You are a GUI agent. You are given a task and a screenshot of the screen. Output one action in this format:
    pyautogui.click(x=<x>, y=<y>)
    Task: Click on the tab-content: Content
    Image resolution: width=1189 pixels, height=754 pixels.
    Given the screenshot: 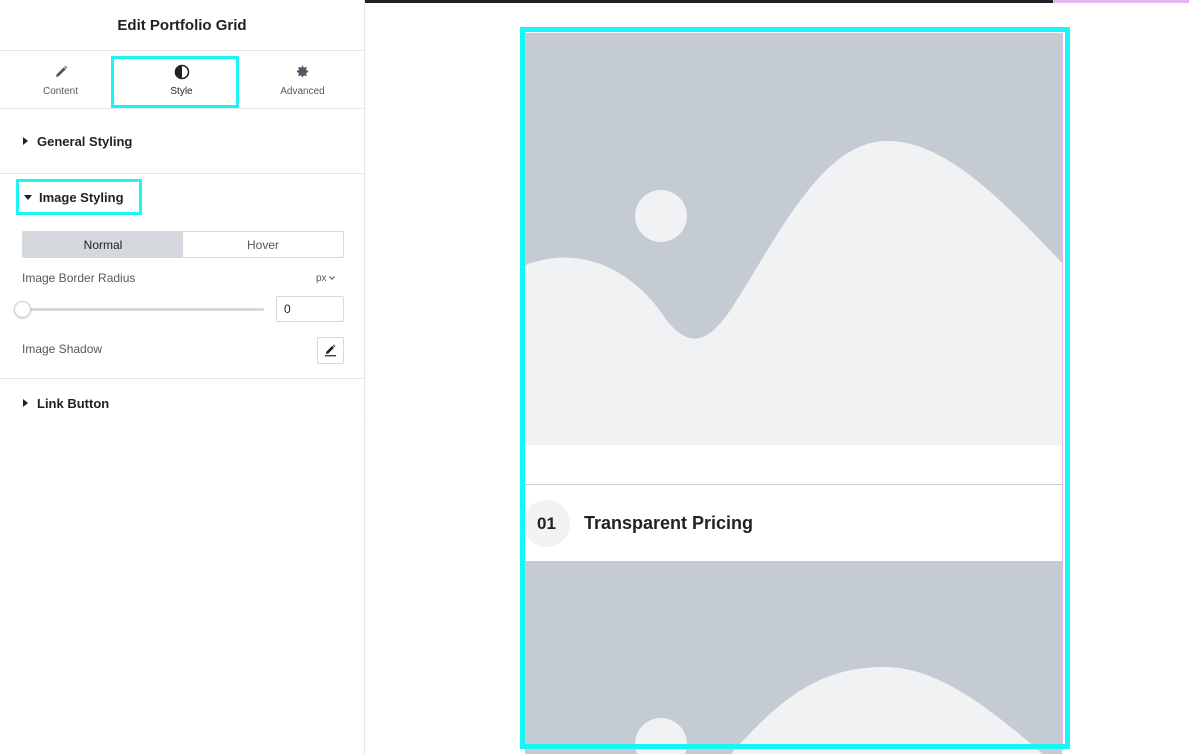 What is the action you would take?
    pyautogui.click(x=60, y=79)
    